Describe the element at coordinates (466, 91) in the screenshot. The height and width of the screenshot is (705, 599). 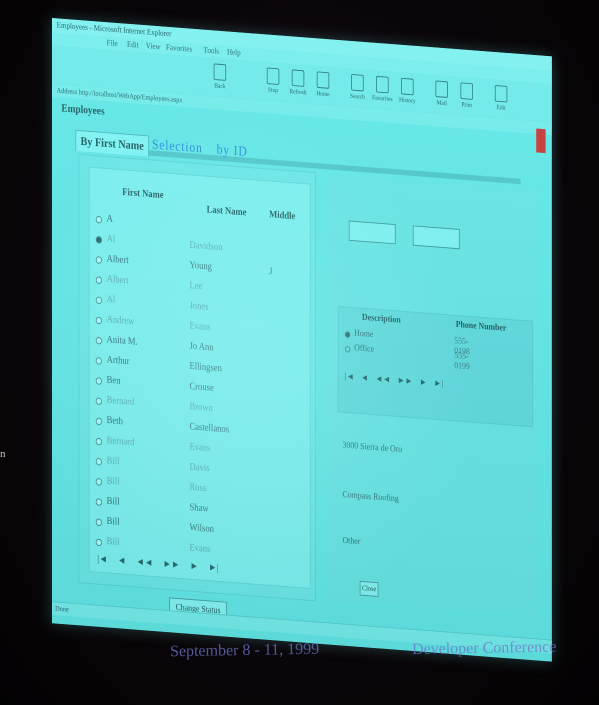
I see `print-icon` at that location.